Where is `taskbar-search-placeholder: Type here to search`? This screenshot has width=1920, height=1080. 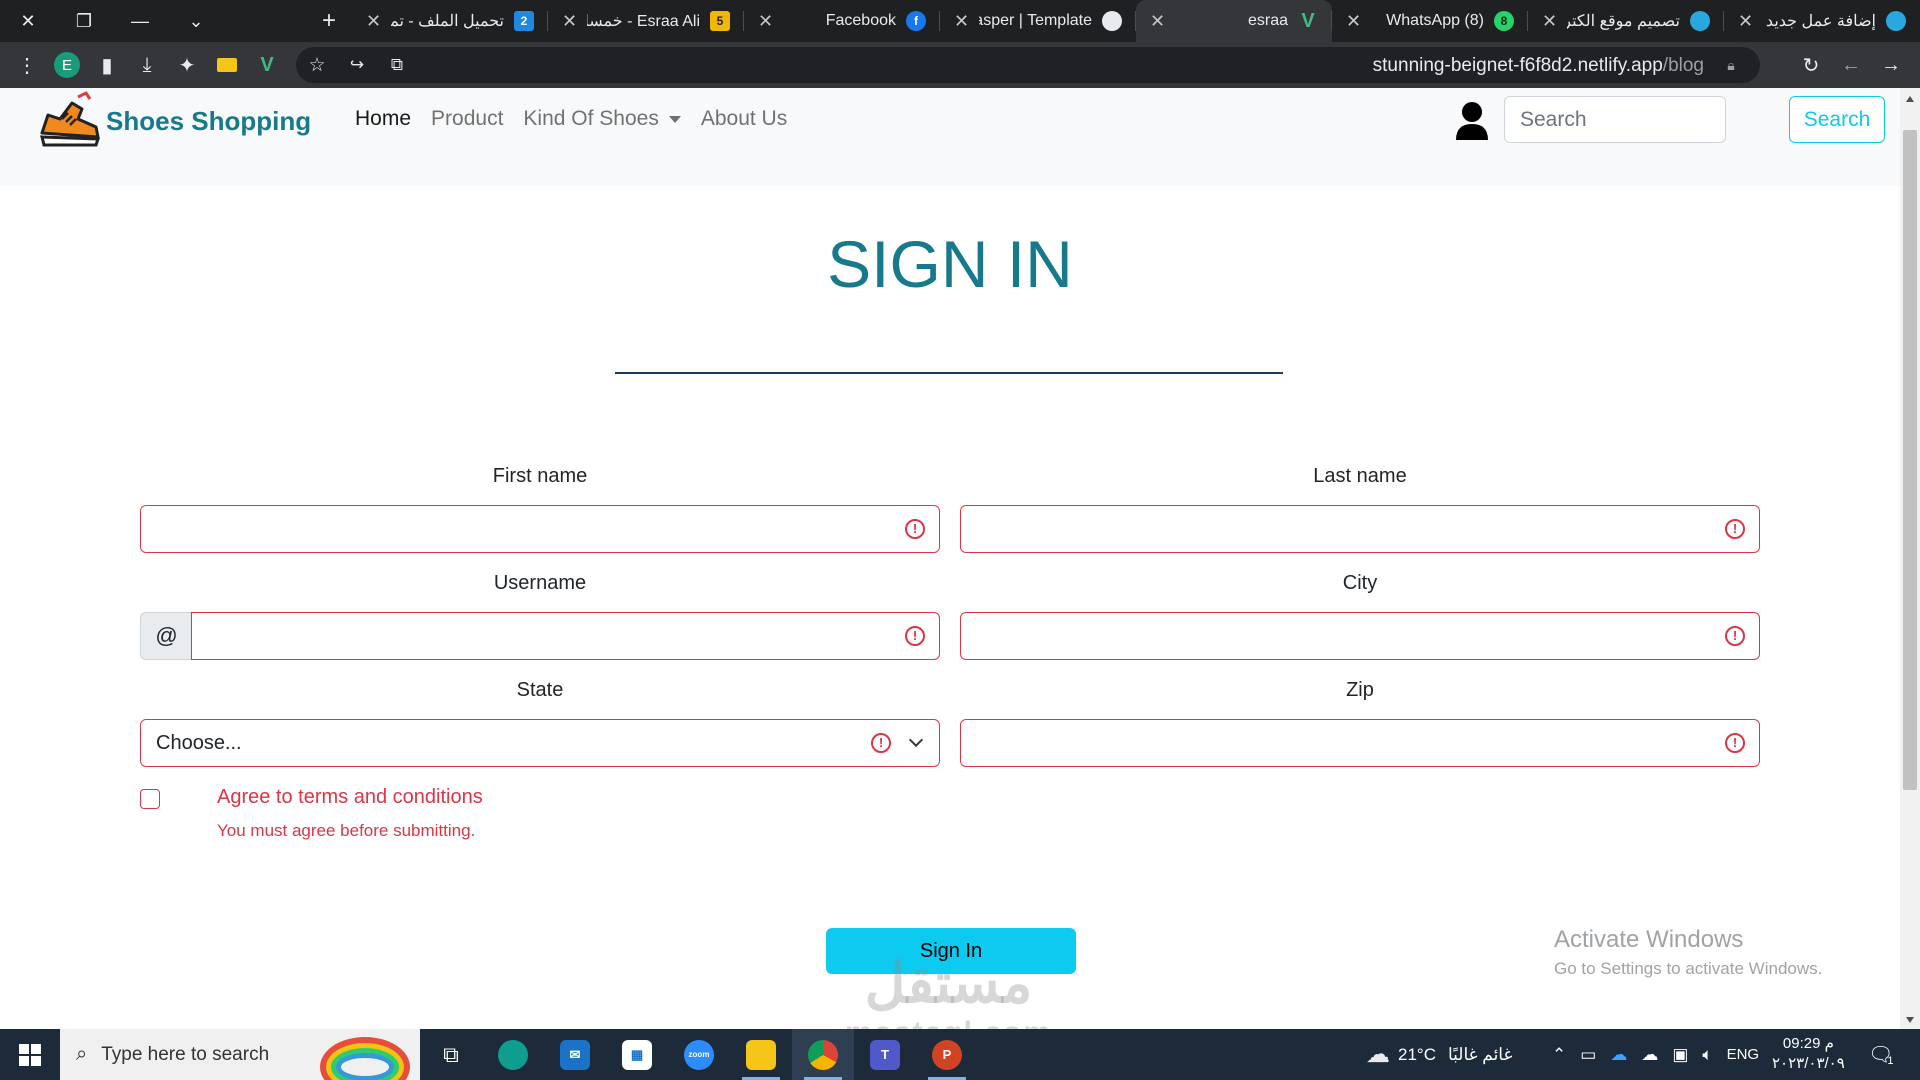
taskbar-search-placeholder: Type here to search is located at coordinates (185, 1054).